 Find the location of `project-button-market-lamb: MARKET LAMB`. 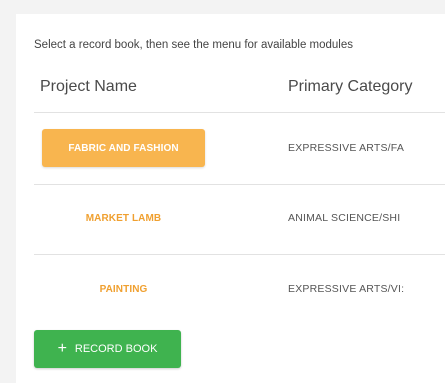

project-button-market-lamb: MARKET LAMB is located at coordinates (123, 218).